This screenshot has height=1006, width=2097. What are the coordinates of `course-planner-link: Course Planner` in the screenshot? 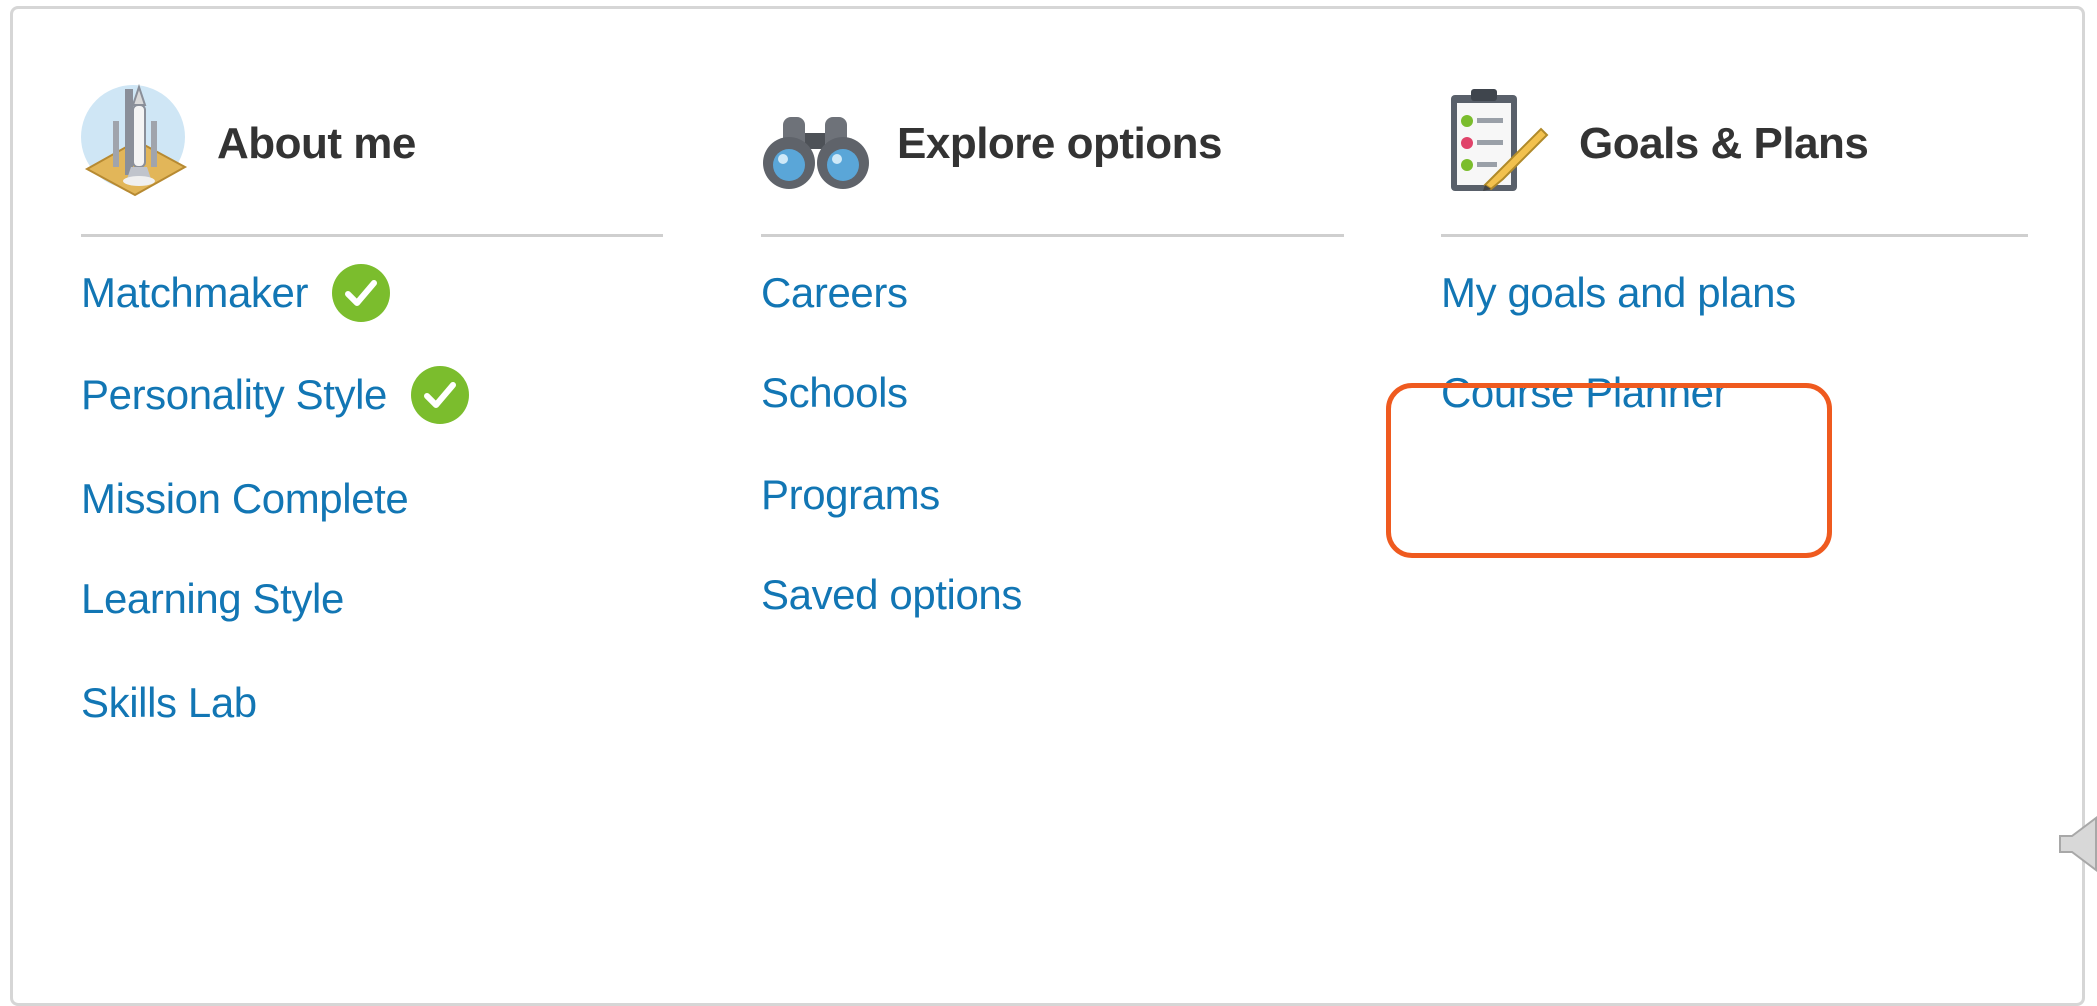 It's located at (1584, 393).